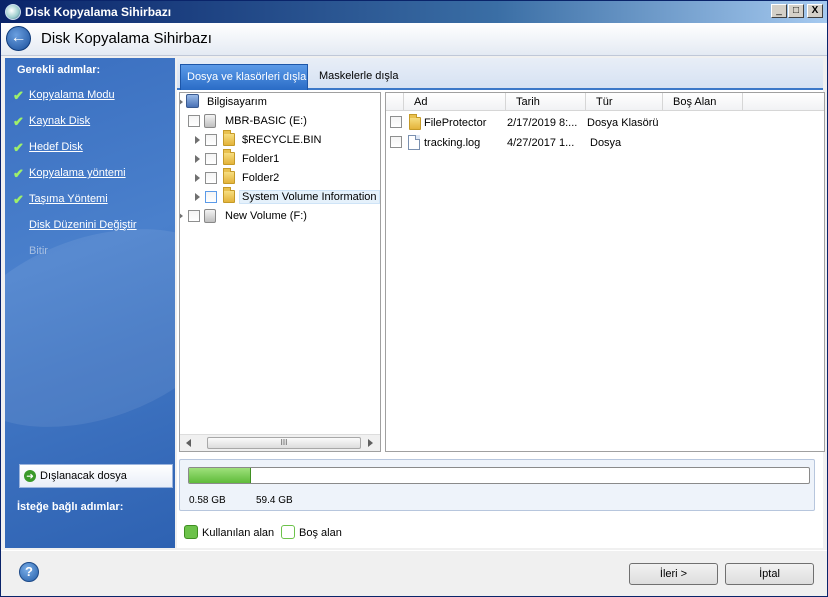 The image size is (828, 597). What do you see at coordinates (395, 102) in the screenshot?
I see `column-header-check` at bounding box center [395, 102].